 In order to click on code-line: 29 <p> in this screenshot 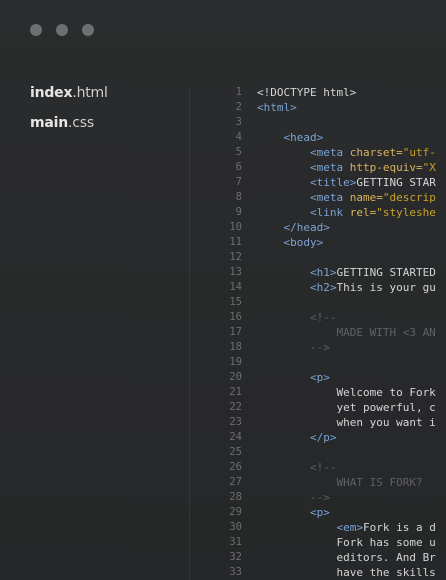, I will do `click(323, 512)`.